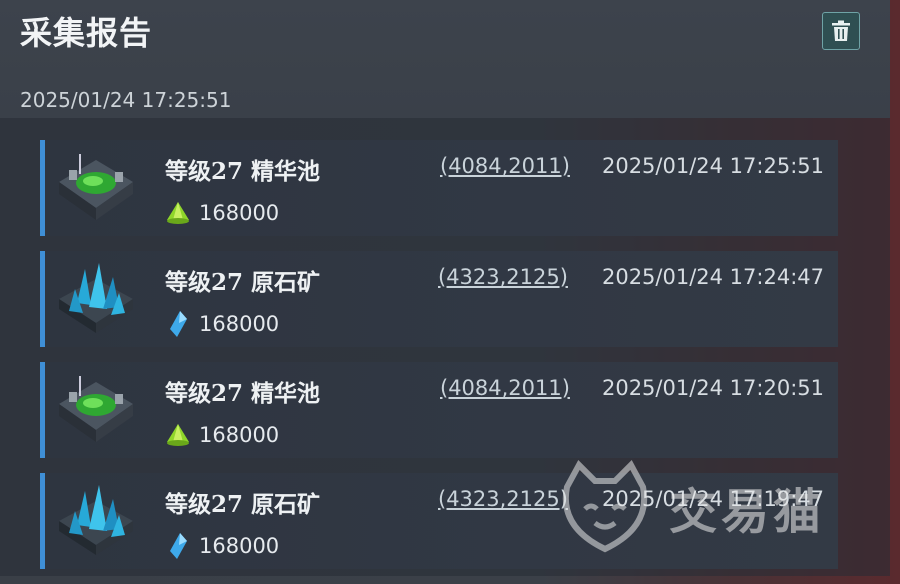 This screenshot has width=900, height=584. Describe the element at coordinates (86, 33) in the screenshot. I see `page-title: 采集报告` at that location.